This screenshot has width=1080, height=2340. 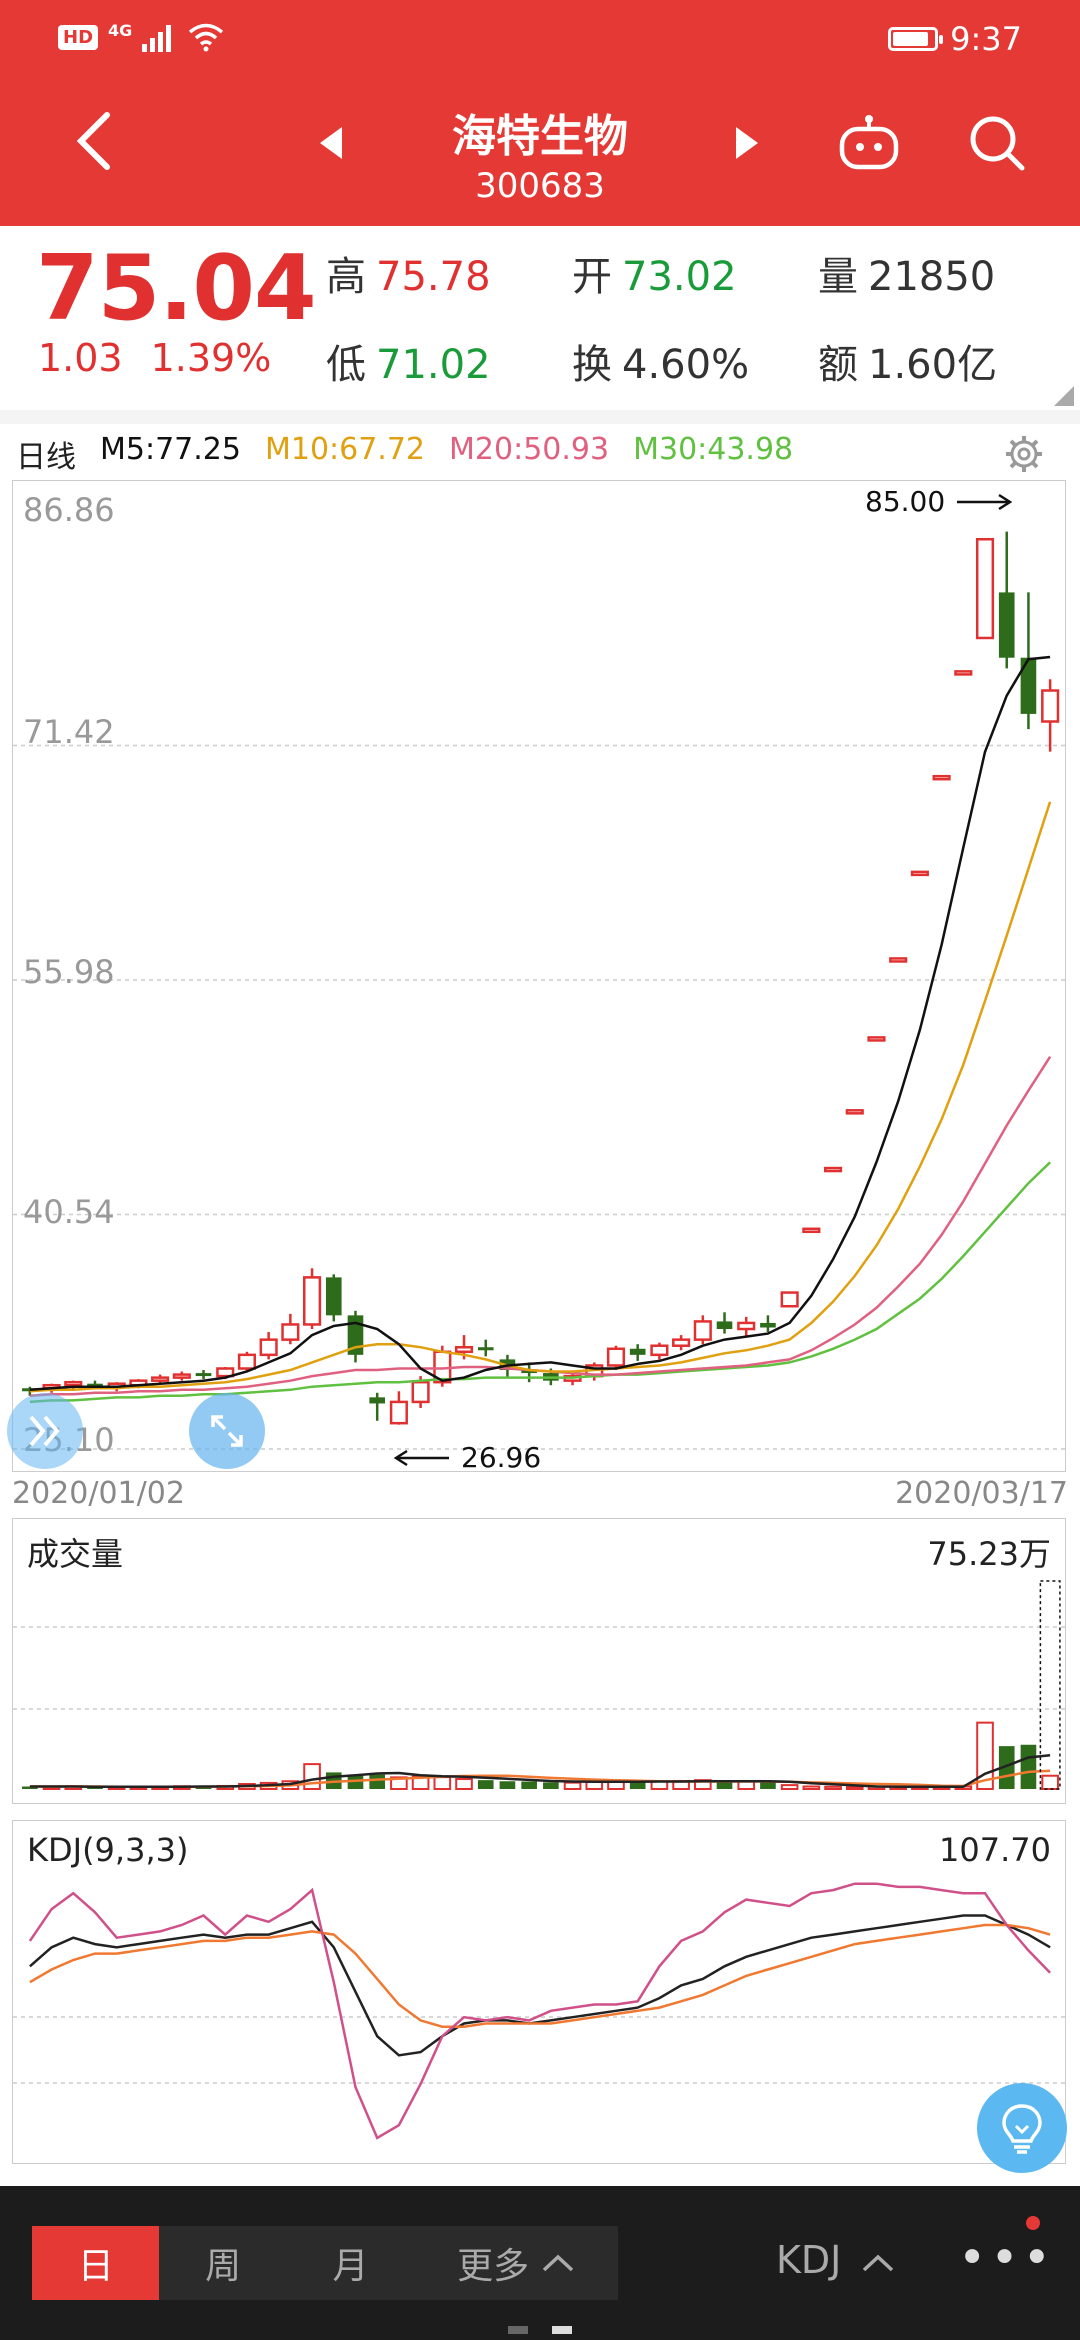 I want to click on stock-code: 300683, so click(x=540, y=186).